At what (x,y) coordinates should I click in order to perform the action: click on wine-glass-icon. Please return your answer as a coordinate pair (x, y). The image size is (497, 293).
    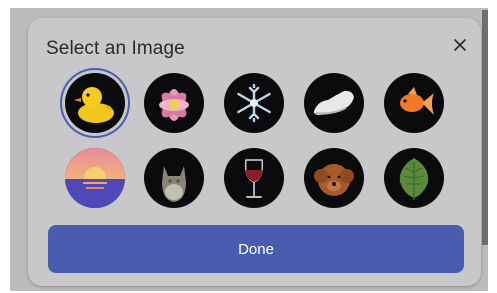
    Looking at the image, I should click on (254, 178).